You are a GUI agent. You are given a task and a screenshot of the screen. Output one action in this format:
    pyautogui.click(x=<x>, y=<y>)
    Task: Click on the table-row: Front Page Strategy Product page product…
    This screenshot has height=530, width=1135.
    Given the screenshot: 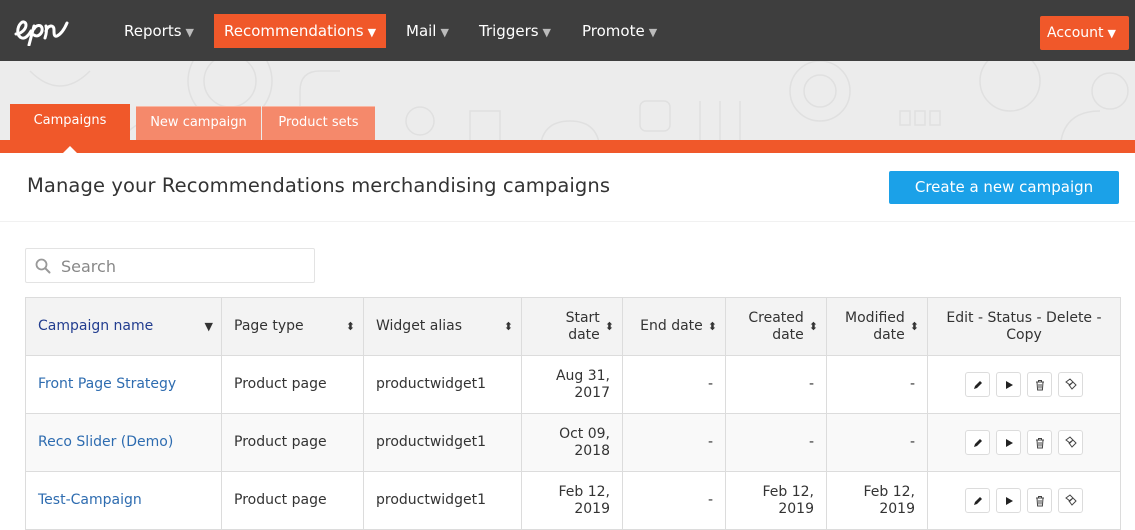 What is the action you would take?
    pyautogui.click(x=573, y=384)
    